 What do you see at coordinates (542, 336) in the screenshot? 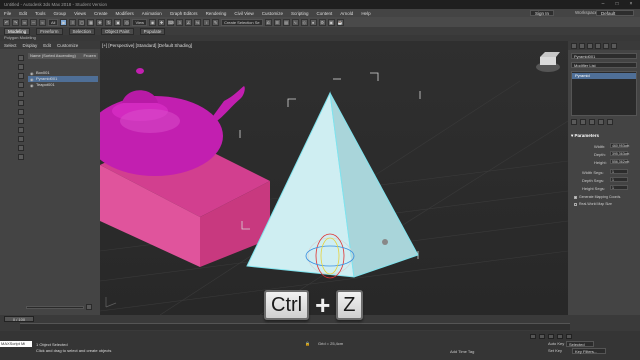
I see `previous-frame-icon` at bounding box center [542, 336].